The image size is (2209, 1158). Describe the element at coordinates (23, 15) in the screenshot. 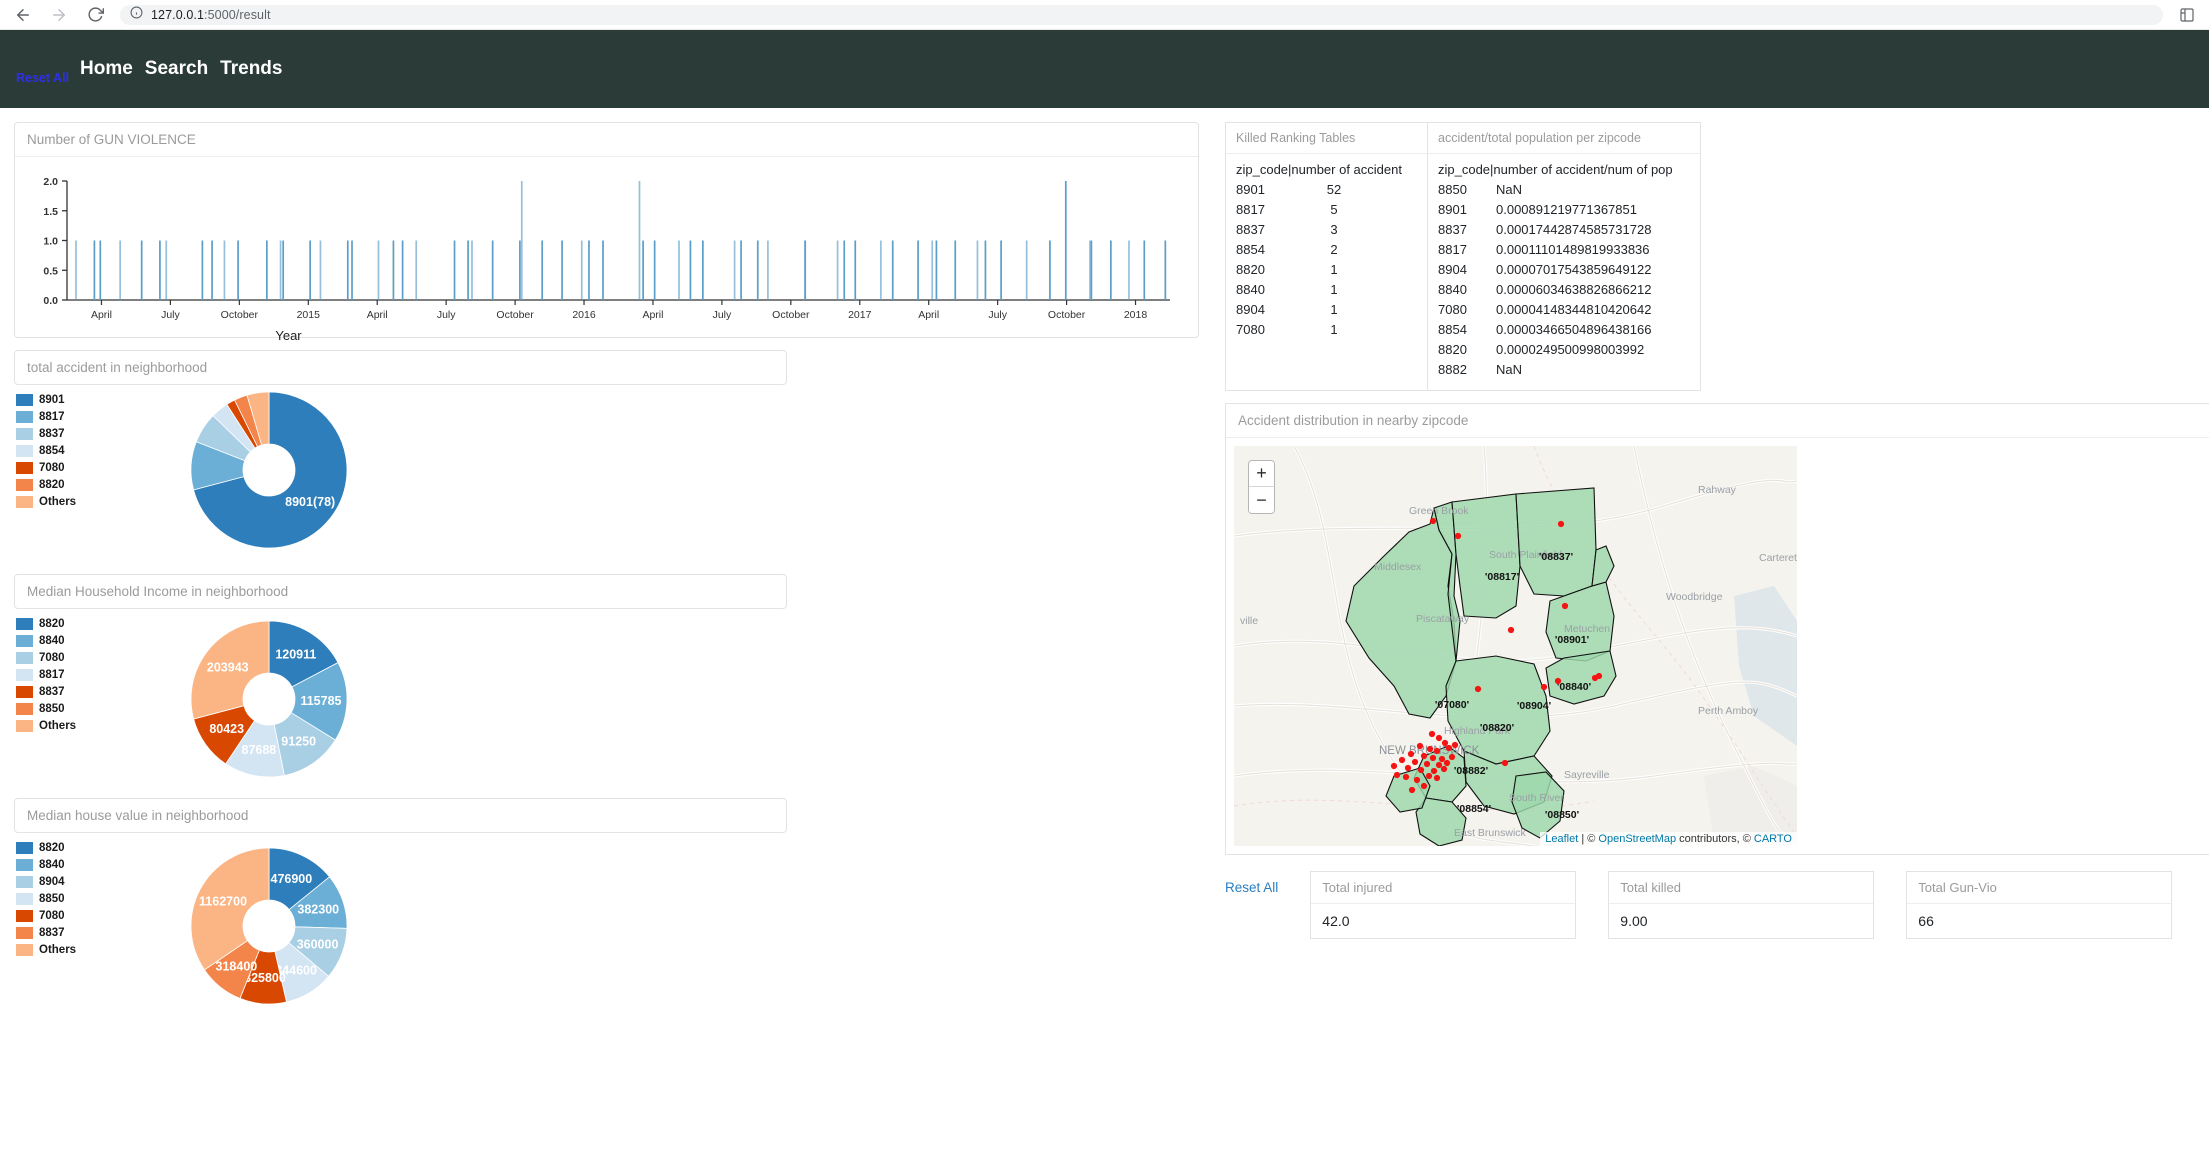

I see `back-arrow-icon` at that location.